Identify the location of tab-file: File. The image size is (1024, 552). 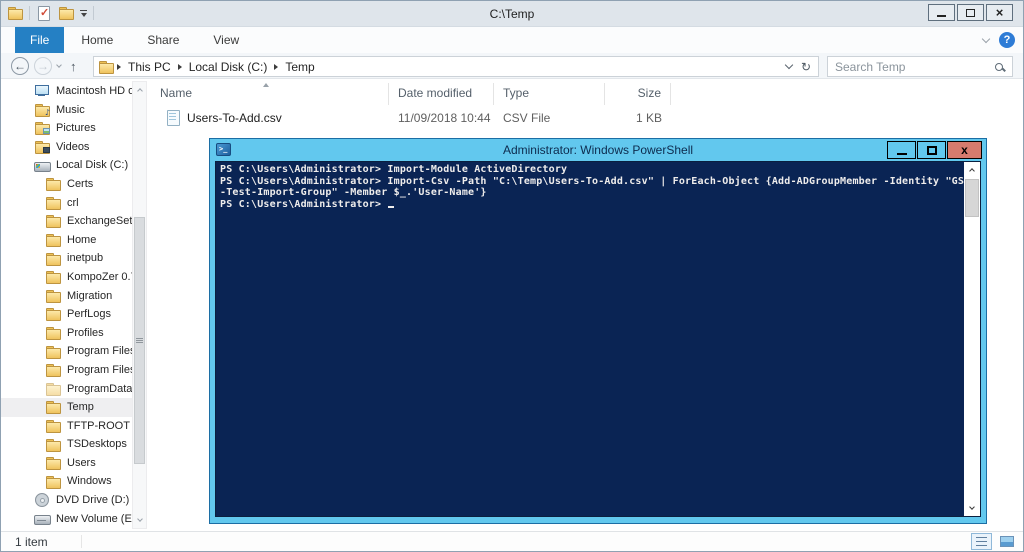
(40, 40).